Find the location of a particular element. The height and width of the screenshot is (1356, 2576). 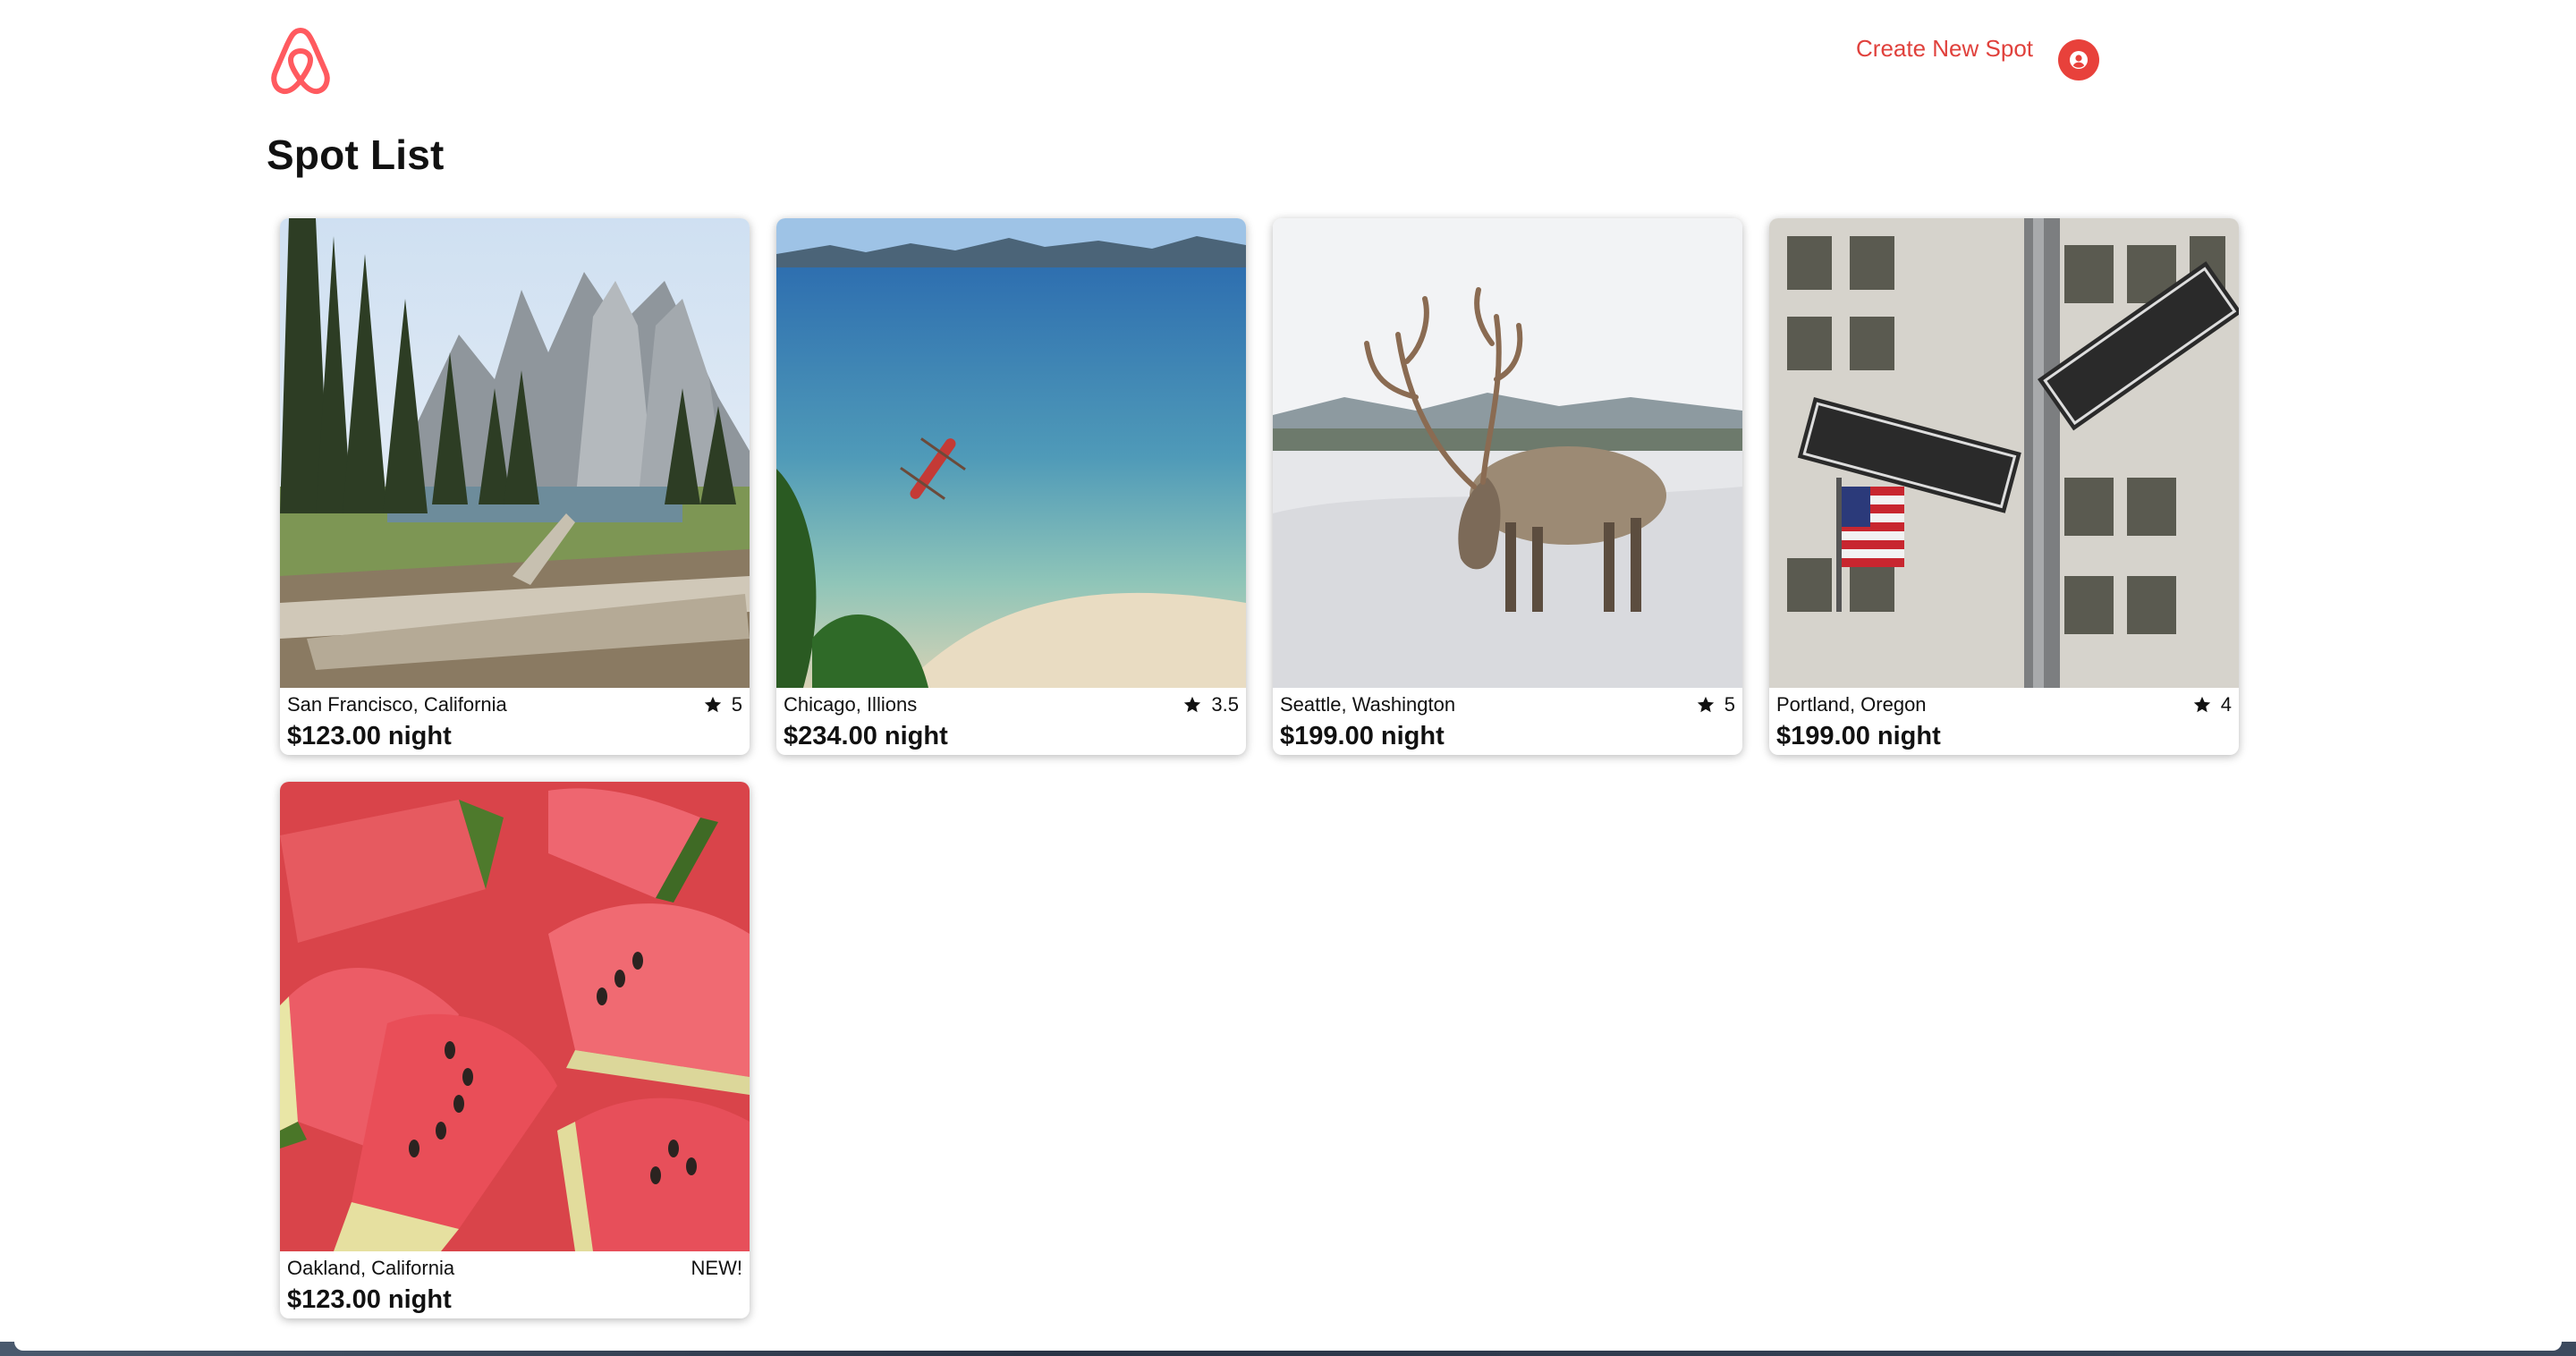

spot-location: Oakland, California is located at coordinates (371, 1268).